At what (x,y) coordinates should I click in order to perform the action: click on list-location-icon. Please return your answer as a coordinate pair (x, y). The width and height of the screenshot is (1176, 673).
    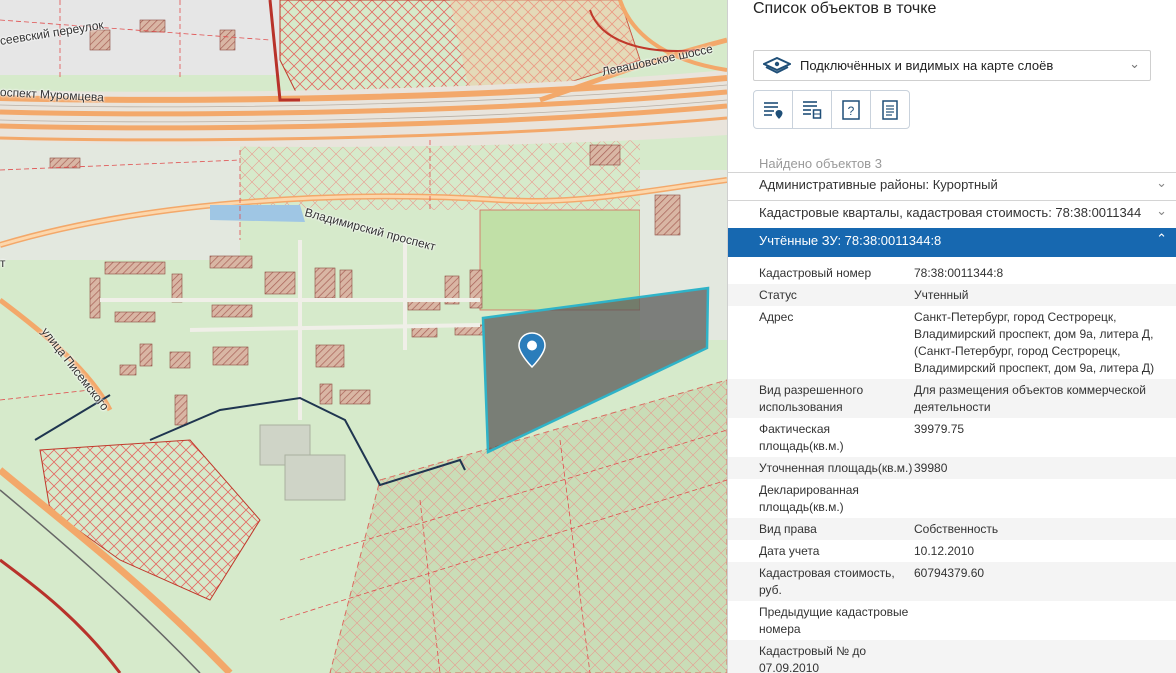
    Looking at the image, I should click on (773, 110).